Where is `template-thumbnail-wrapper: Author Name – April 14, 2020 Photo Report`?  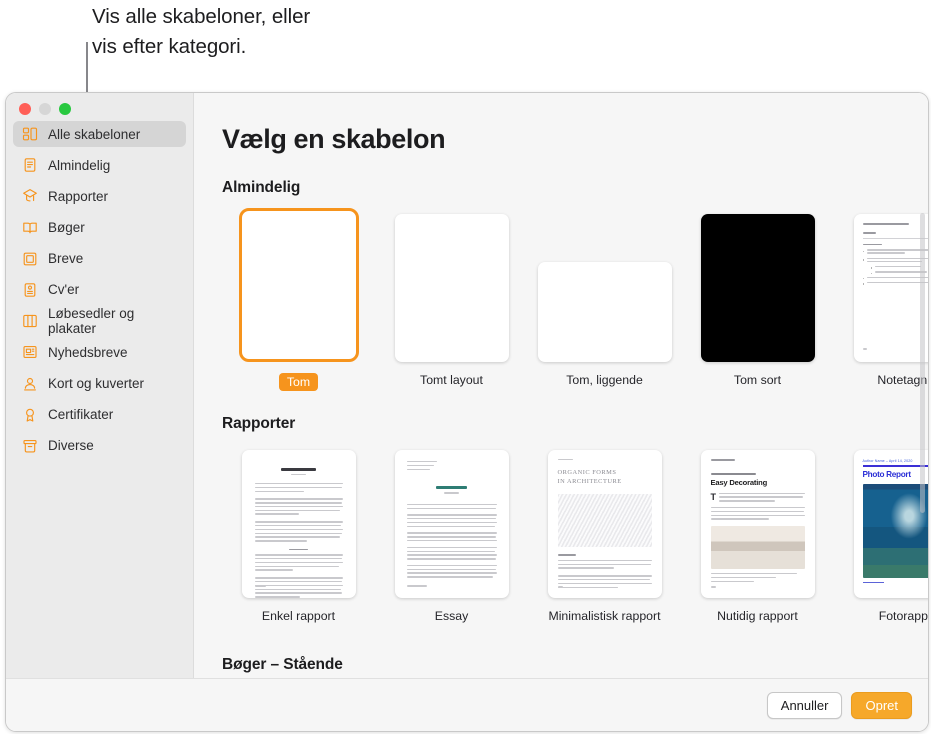 template-thumbnail-wrapper: Author Name – April 14, 2020 Photo Report is located at coordinates (881, 522).